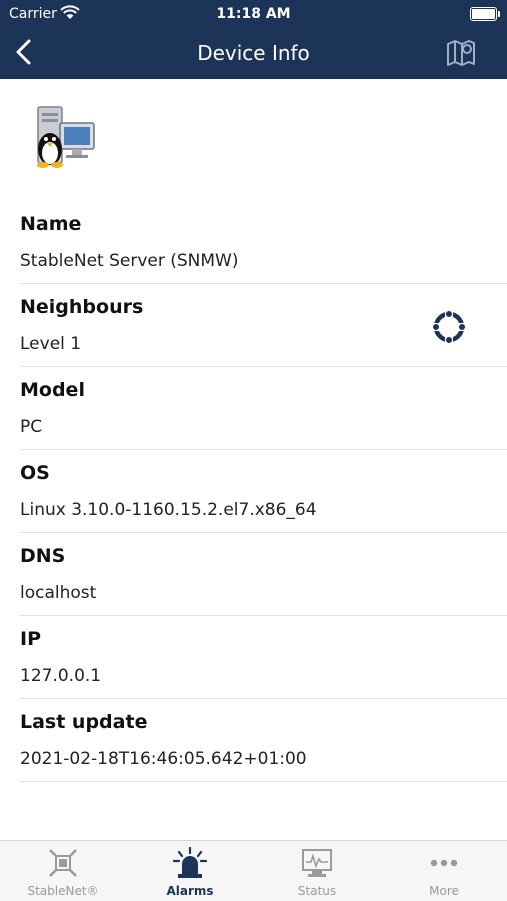 The height and width of the screenshot is (901, 507). I want to click on field-label: DNS, so click(43, 556).